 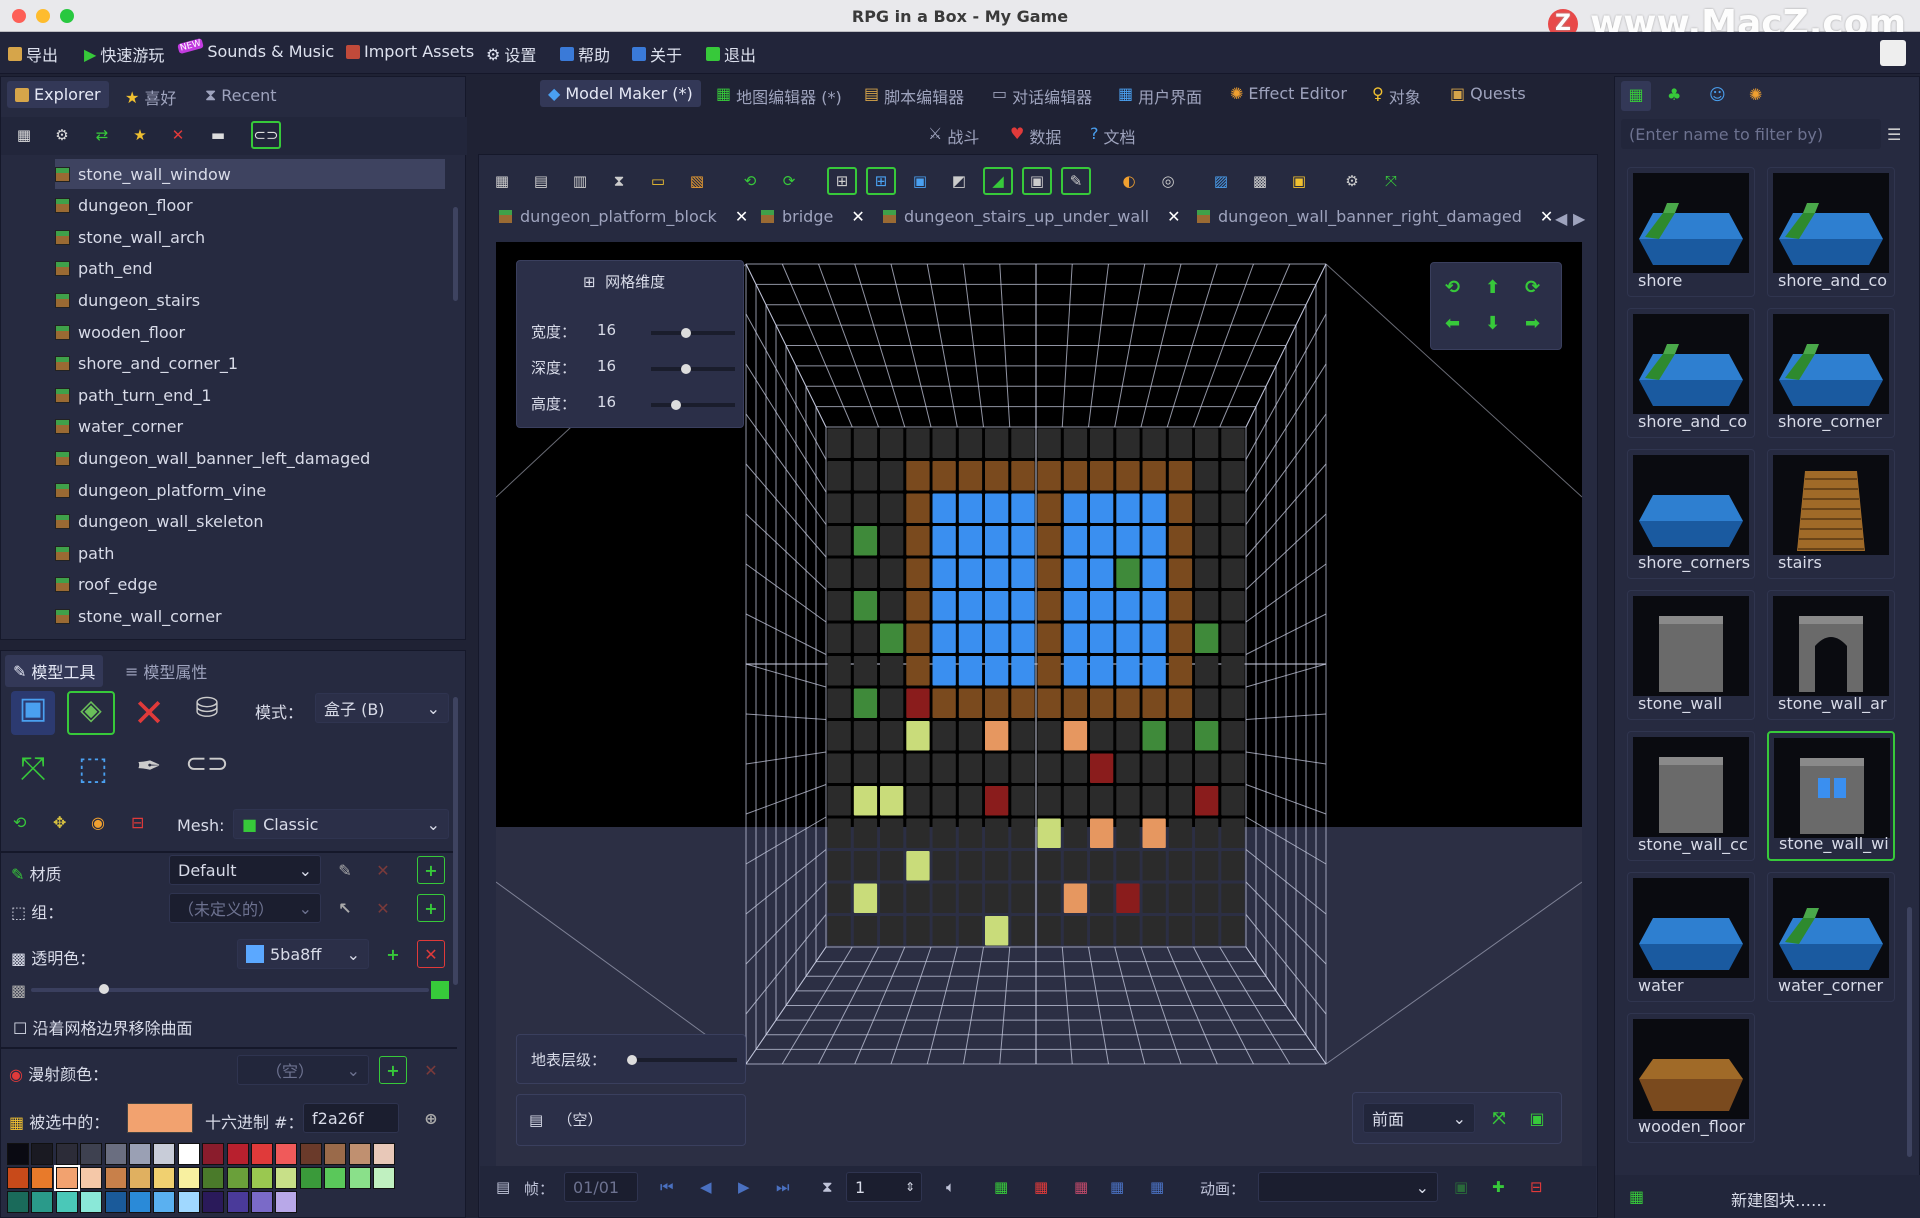 I want to click on tree-item: water_corner, so click(x=250, y=427).